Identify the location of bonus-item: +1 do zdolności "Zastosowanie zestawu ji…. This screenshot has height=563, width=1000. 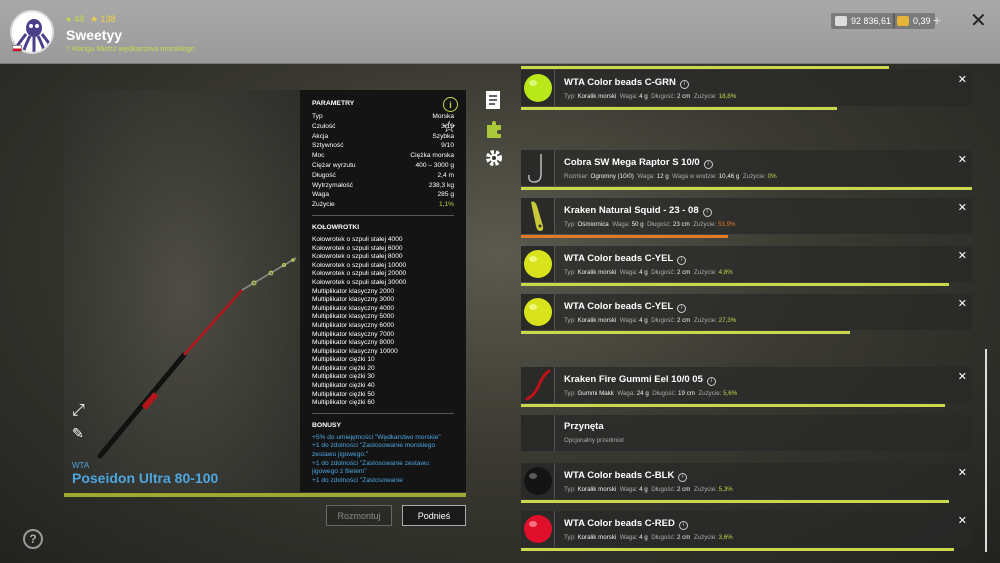
(370, 467).